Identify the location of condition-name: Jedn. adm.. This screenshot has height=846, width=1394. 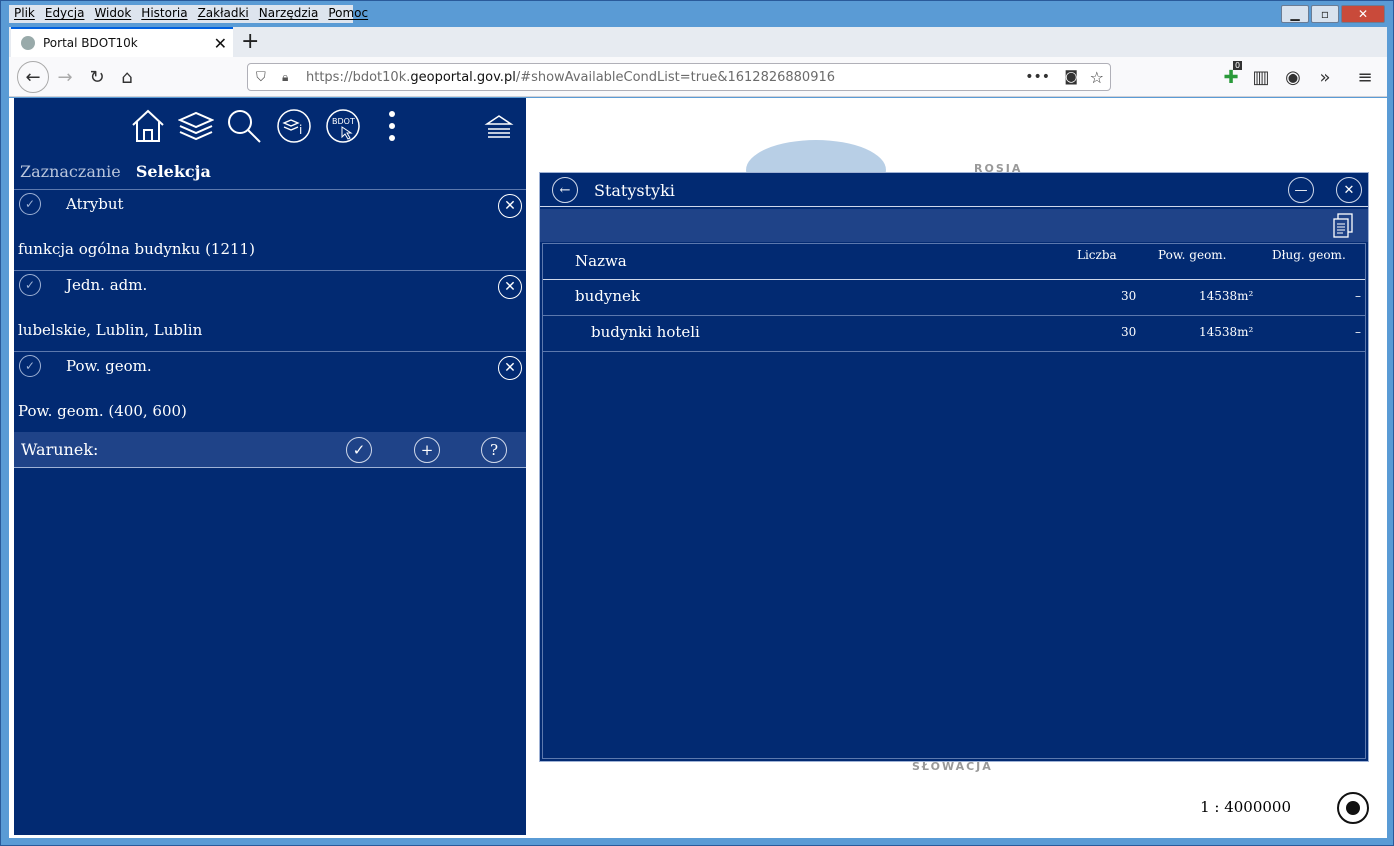
(107, 285).